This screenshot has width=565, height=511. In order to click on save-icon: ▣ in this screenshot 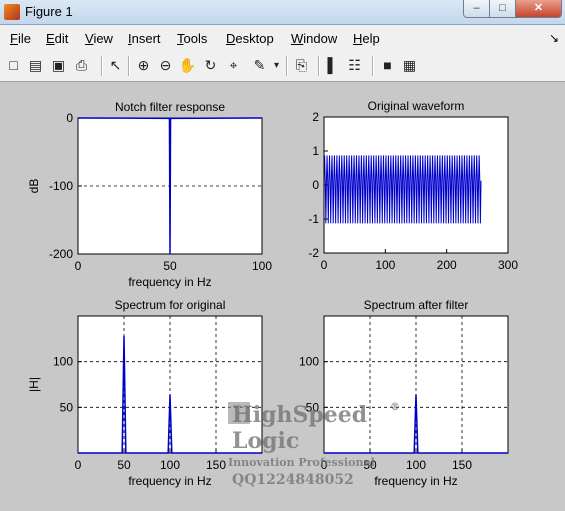, I will do `click(58, 65)`.